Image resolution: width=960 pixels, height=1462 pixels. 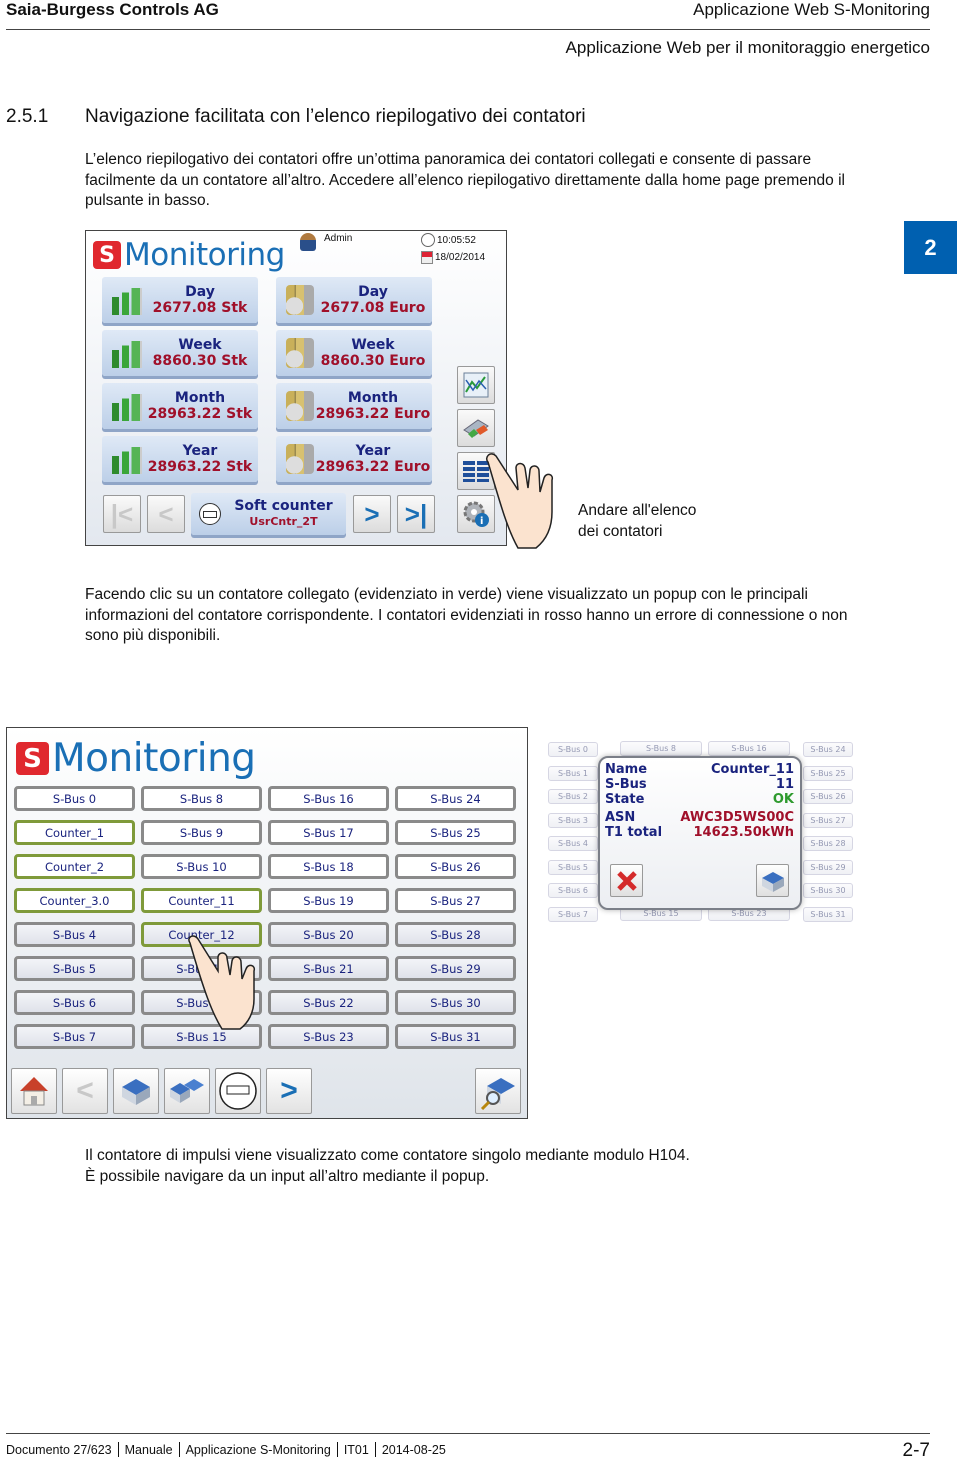 I want to click on next-page-button: >, so click(x=372, y=514).